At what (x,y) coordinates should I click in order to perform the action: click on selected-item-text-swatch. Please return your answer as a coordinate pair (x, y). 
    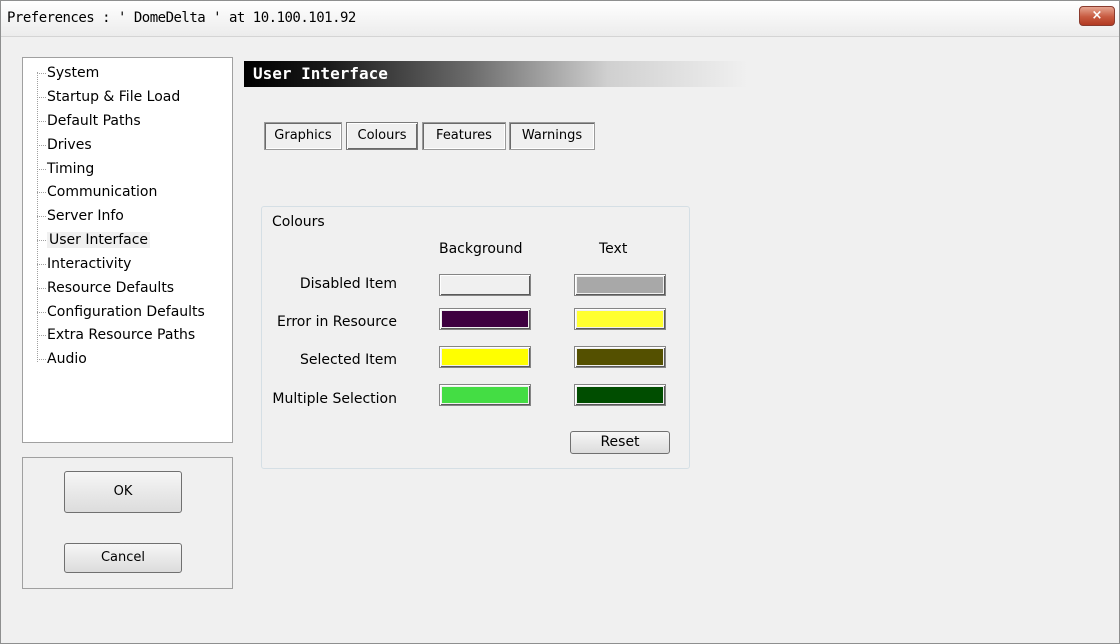
    Looking at the image, I should click on (620, 357).